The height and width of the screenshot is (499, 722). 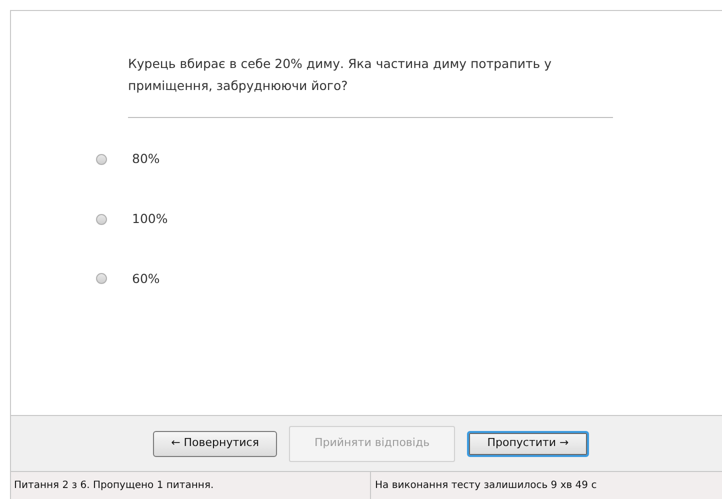 I want to click on button: ← Повернутися, so click(x=215, y=443).